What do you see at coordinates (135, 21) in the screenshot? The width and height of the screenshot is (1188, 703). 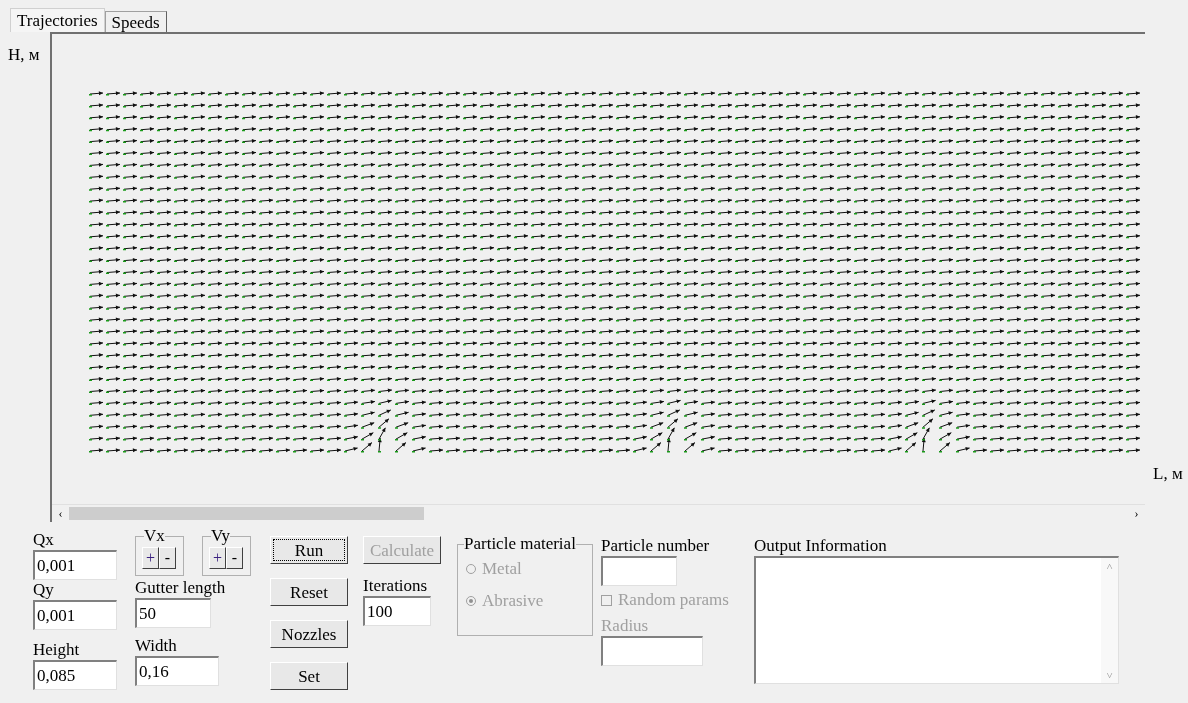 I see `tab: Speeds` at bounding box center [135, 21].